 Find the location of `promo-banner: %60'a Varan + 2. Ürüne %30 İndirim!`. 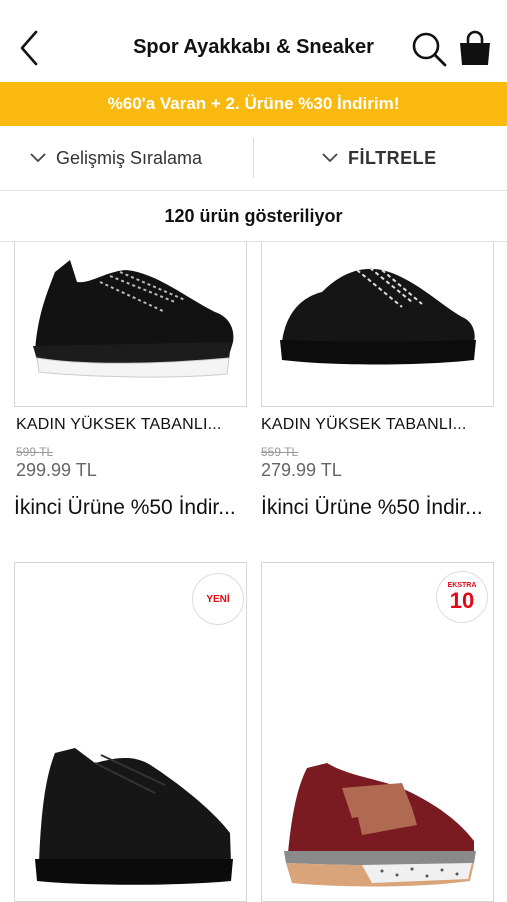

promo-banner: %60'a Varan + 2. Ürüne %30 İndirim! is located at coordinates (253, 104).